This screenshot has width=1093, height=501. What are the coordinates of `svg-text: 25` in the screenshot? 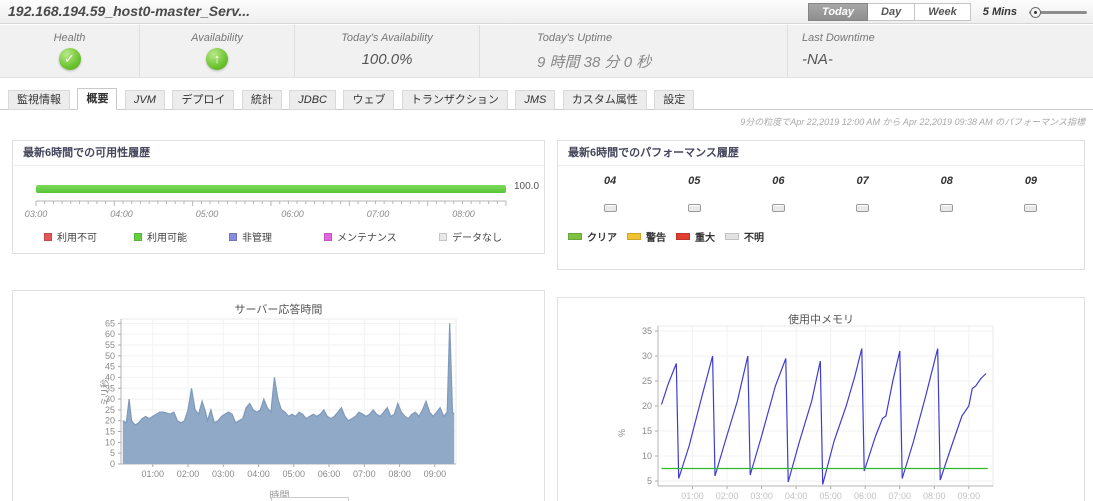 It's located at (110, 410).